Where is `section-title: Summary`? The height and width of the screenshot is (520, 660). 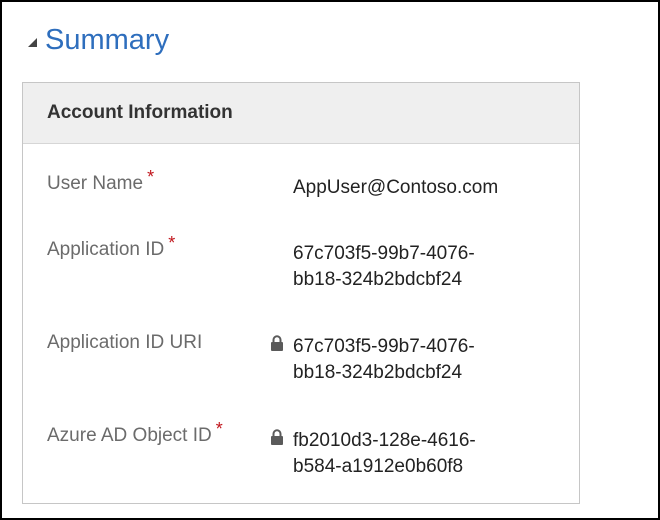
section-title: Summary is located at coordinates (107, 40).